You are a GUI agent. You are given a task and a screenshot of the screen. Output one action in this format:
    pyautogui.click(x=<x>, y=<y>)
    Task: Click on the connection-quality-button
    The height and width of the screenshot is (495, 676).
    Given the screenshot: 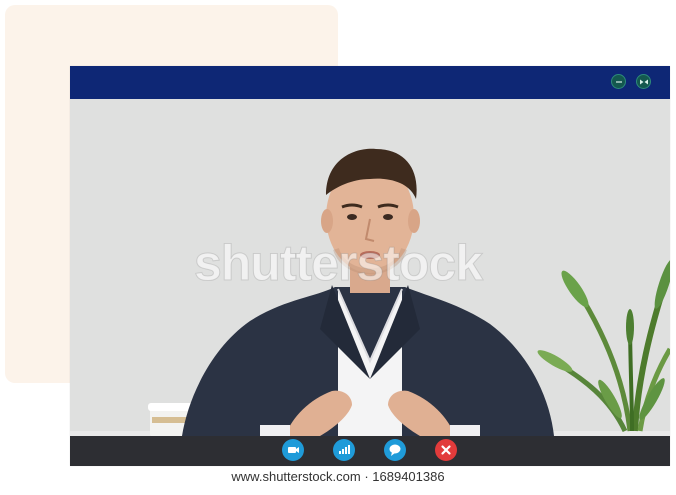 What is the action you would take?
    pyautogui.click(x=344, y=450)
    